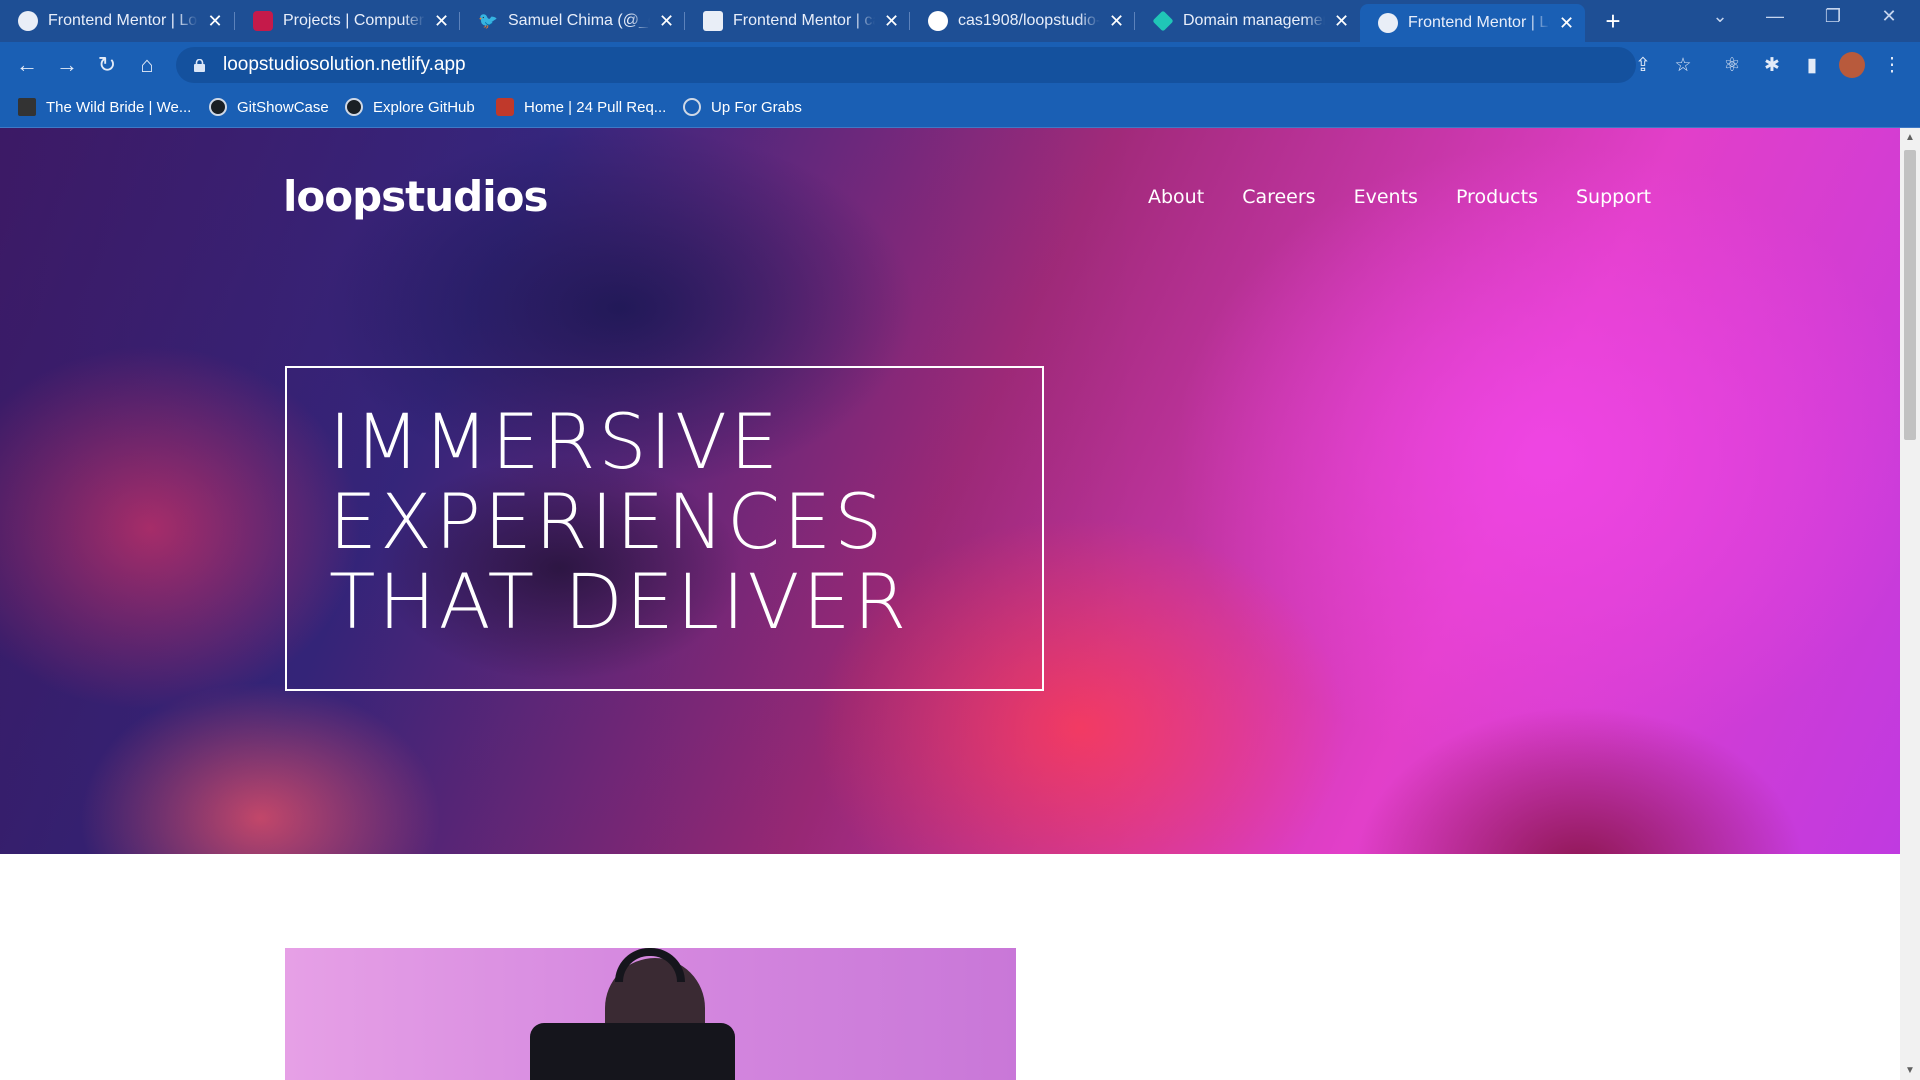 This screenshot has width=1920, height=1080. Describe the element at coordinates (579, 20) in the screenshot. I see `tab-title: Samuel Chima (@_cas1908)` at that location.